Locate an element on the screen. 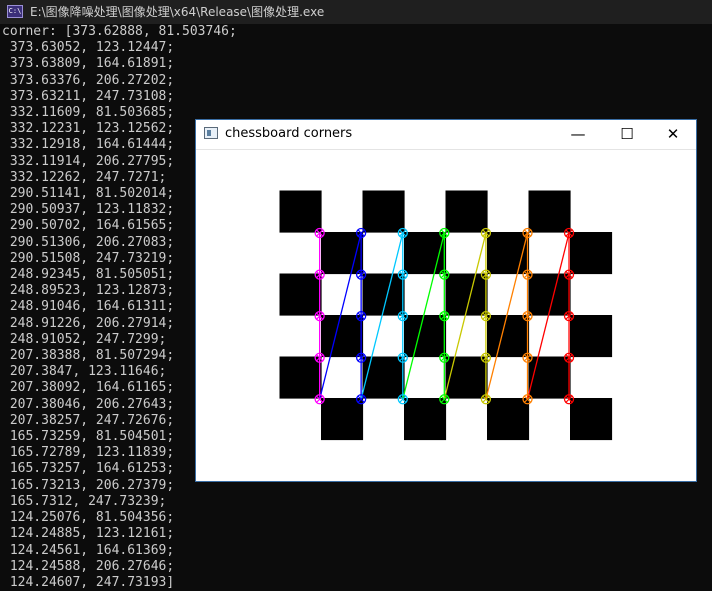 The height and width of the screenshot is (591, 712). console-app-icon: C:\ is located at coordinates (15, 11).